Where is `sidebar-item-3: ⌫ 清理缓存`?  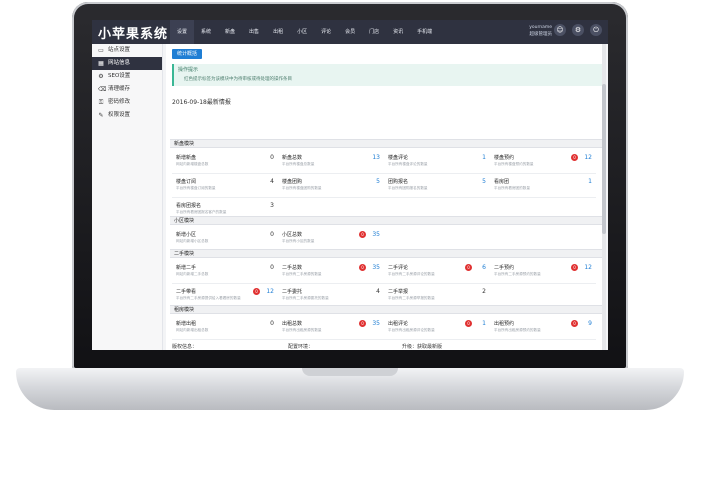
sidebar-item-3: ⌫ 清理缓存 is located at coordinates (127, 89).